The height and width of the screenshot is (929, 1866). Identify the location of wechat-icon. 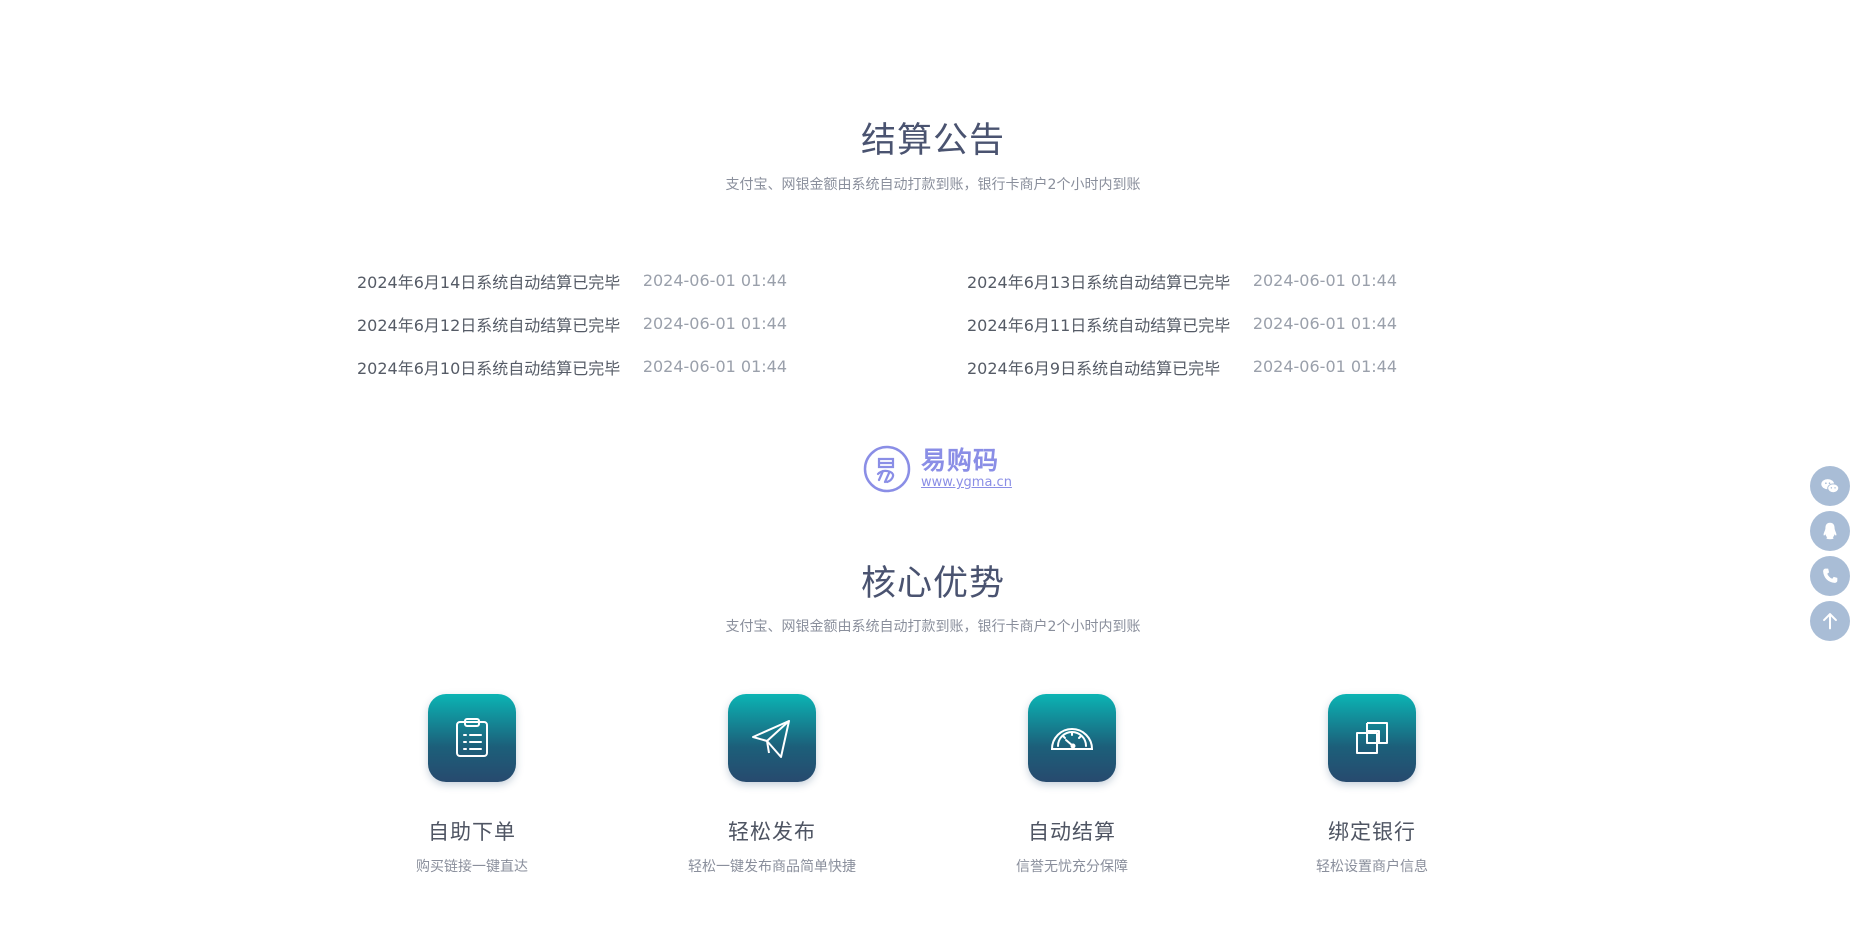
(1830, 486).